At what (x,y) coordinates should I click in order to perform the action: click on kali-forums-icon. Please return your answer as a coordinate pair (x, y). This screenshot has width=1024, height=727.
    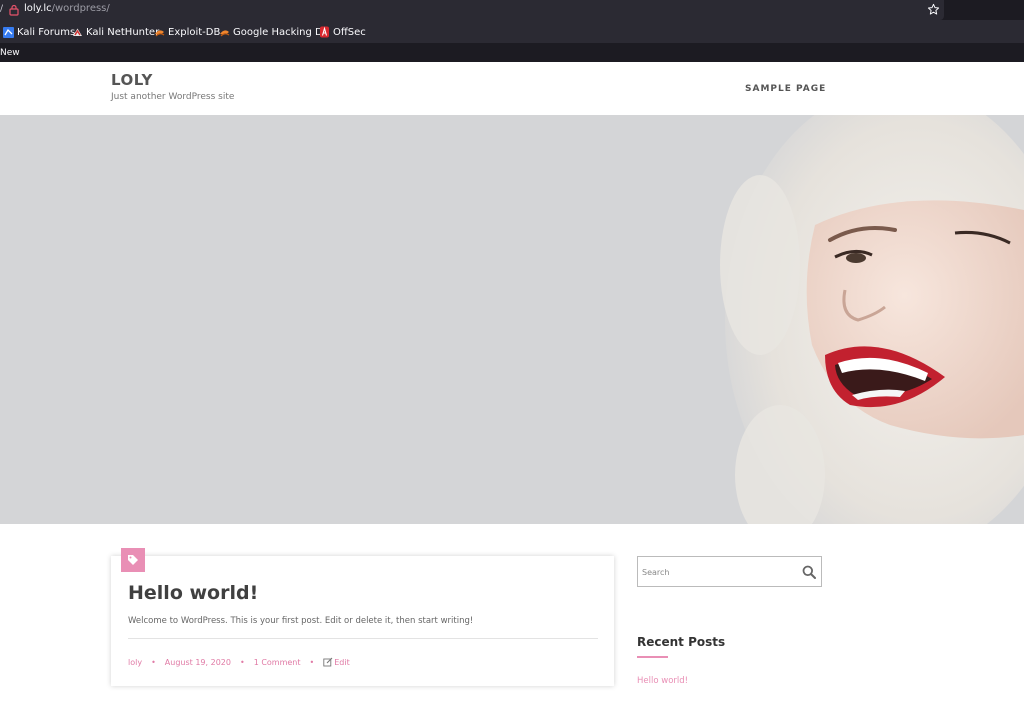
    Looking at the image, I should click on (8, 32).